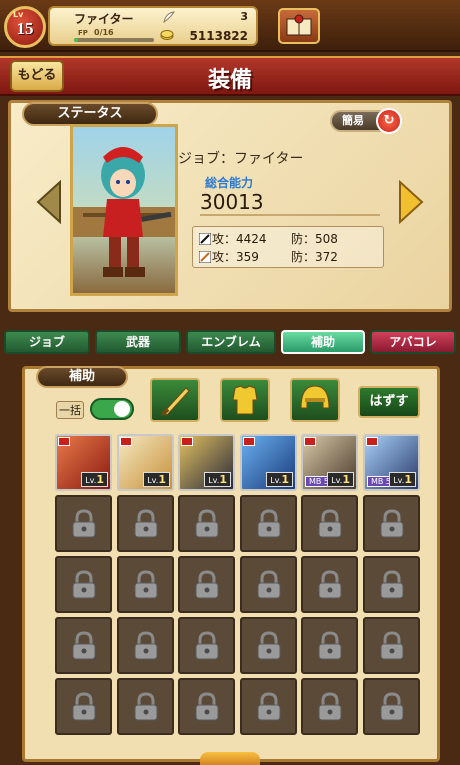 Image resolution: width=460 pixels, height=765 pixels. I want to click on simple-view-button: 簡易 ↻, so click(366, 121).